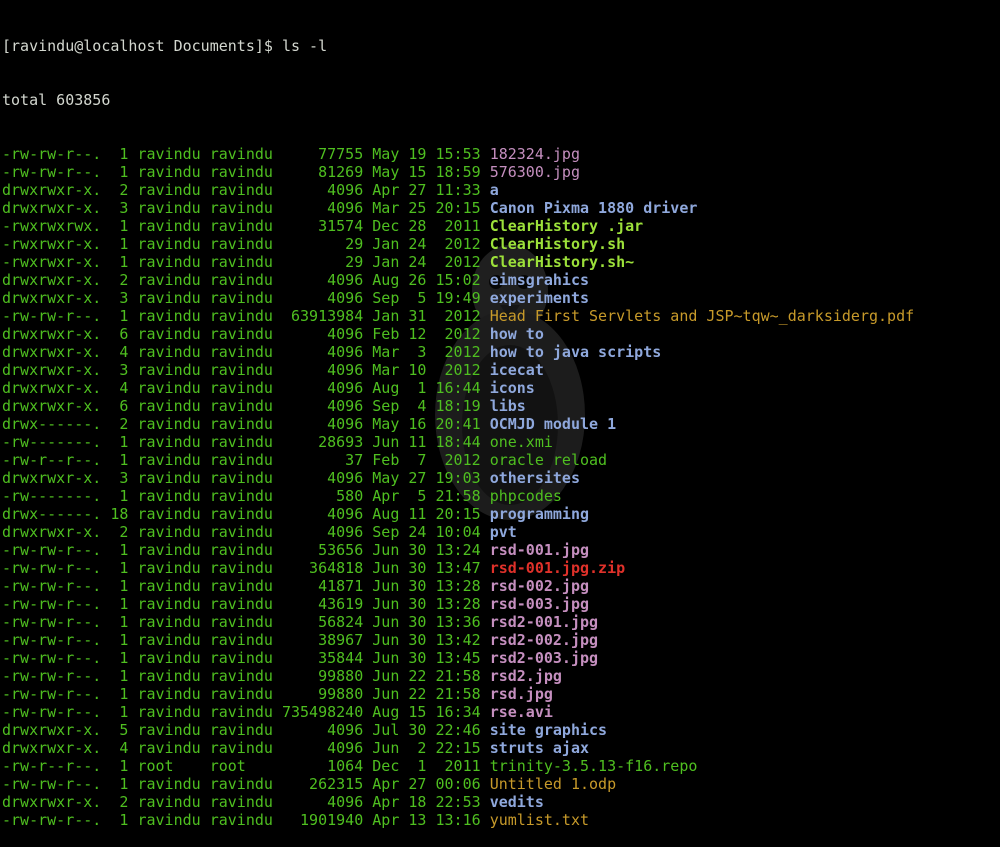  Describe the element at coordinates (562, 262) in the screenshot. I see `file-name: ClearHistory.sh~` at that location.